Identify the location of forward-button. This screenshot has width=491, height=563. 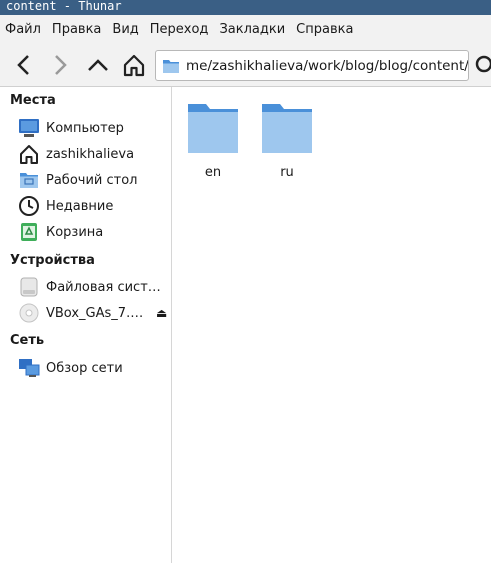
(60, 65).